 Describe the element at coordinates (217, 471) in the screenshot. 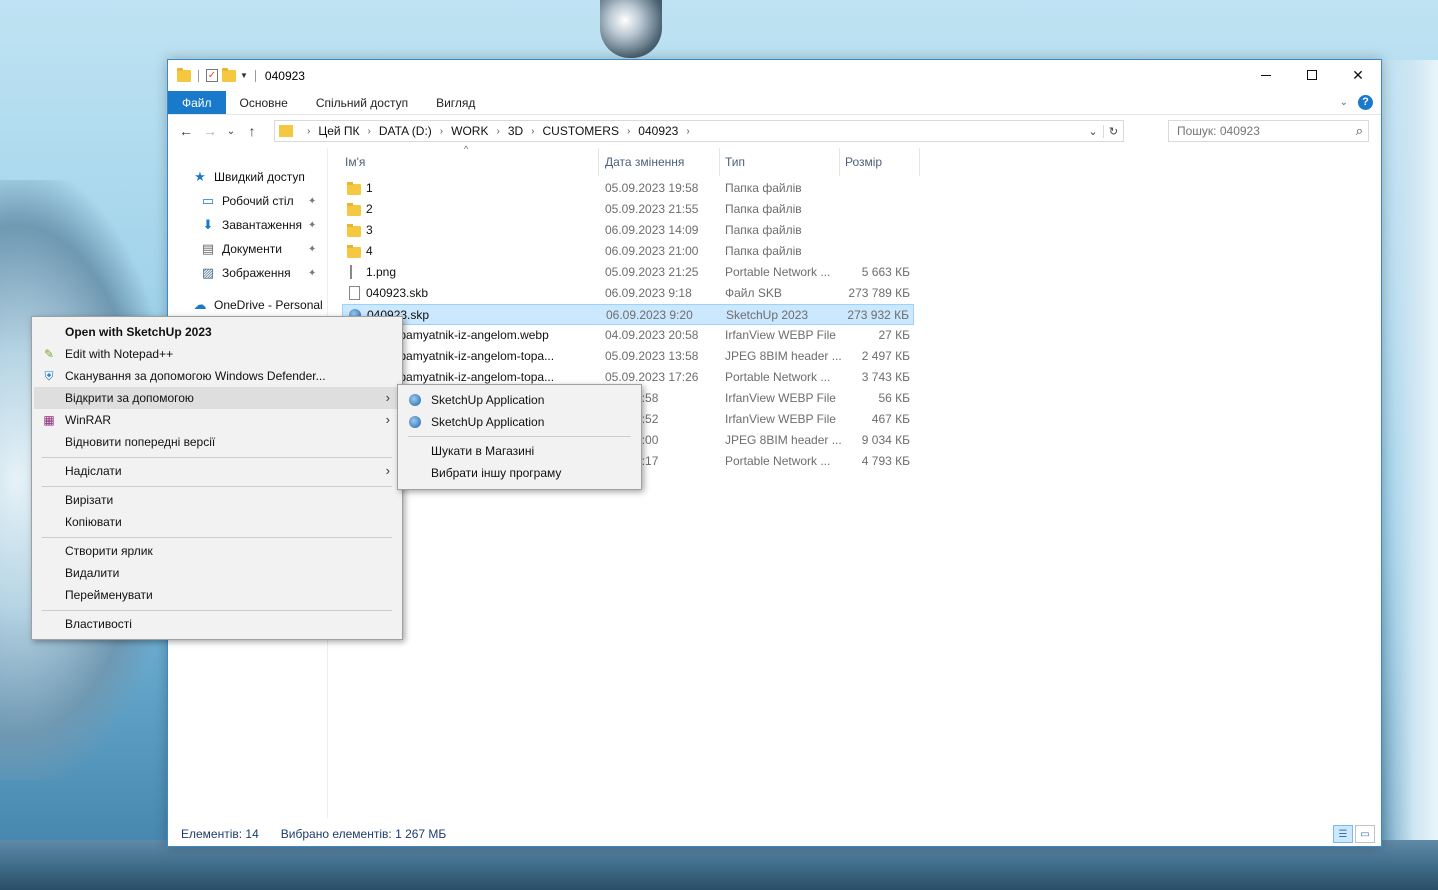

I see `menu-item: Надіслати ›` at that location.